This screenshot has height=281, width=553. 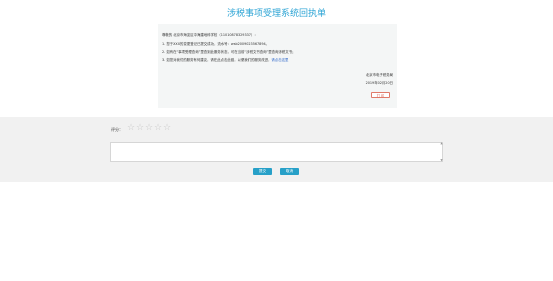 What do you see at coordinates (379, 75) in the screenshot?
I see `receipt-signer: 北京市电子税务局` at bounding box center [379, 75].